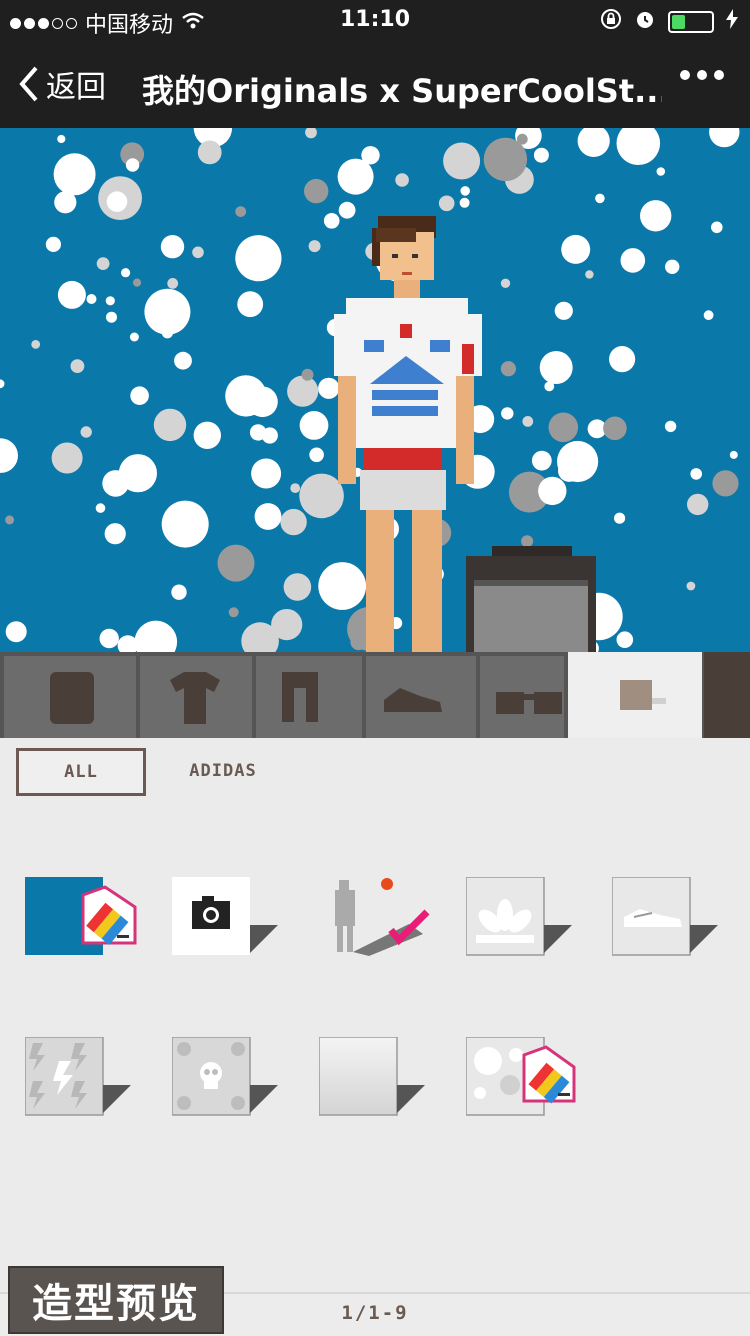 The width and height of the screenshot is (750, 1336). What do you see at coordinates (116, 1300) in the screenshot?
I see `style-preview-button: 造型预览` at bounding box center [116, 1300].